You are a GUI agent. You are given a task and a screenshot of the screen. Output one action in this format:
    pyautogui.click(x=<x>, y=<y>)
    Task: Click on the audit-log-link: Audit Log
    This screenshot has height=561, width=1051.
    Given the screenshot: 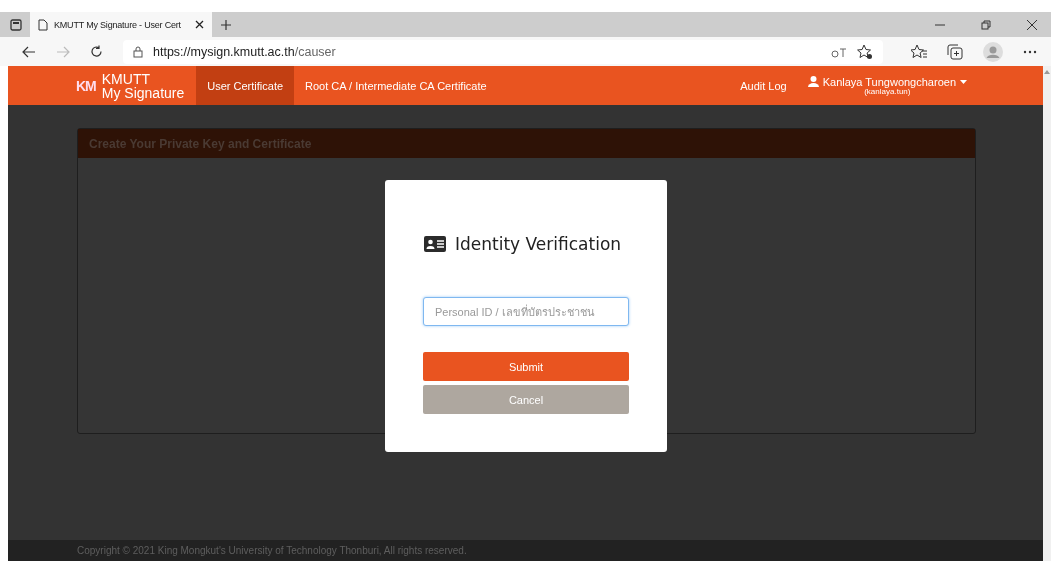 What is the action you would take?
    pyautogui.click(x=763, y=85)
    